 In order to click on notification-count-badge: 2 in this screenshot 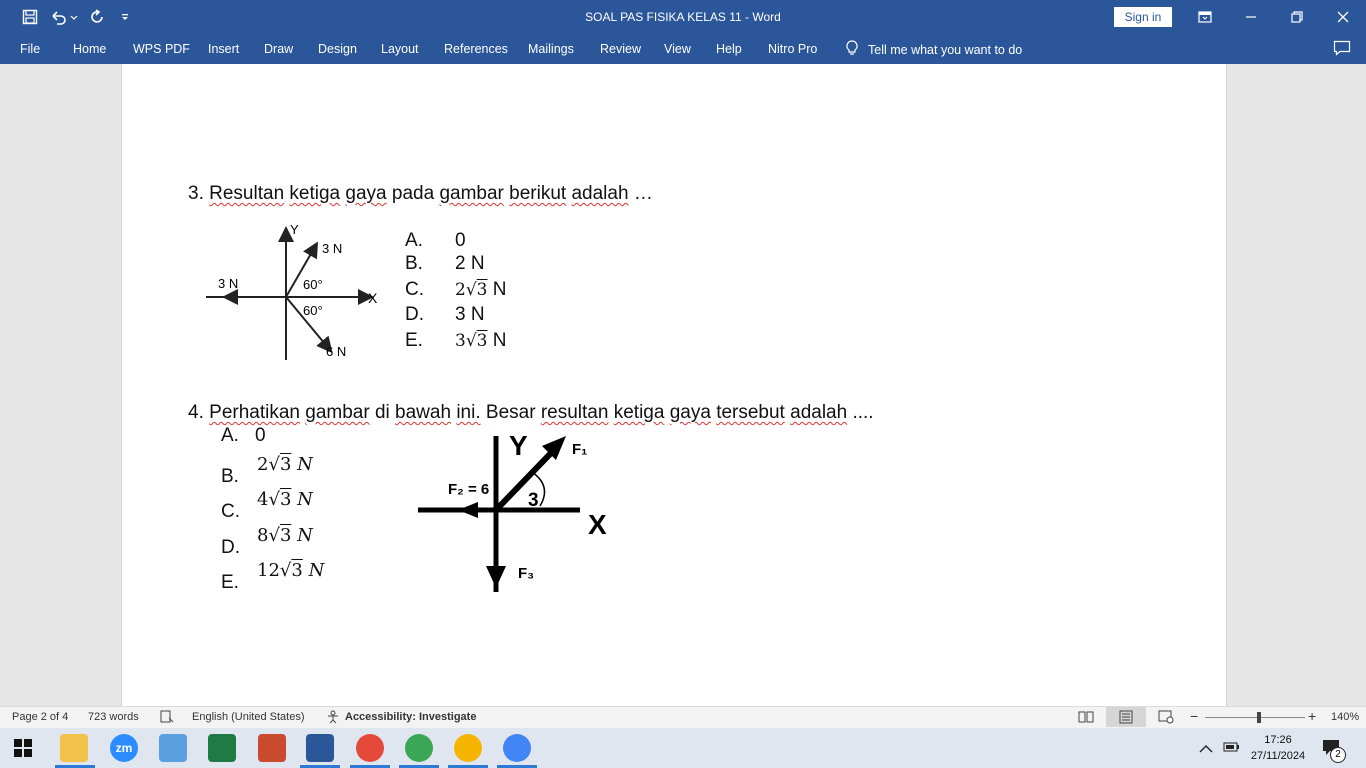, I will do `click(1338, 755)`.